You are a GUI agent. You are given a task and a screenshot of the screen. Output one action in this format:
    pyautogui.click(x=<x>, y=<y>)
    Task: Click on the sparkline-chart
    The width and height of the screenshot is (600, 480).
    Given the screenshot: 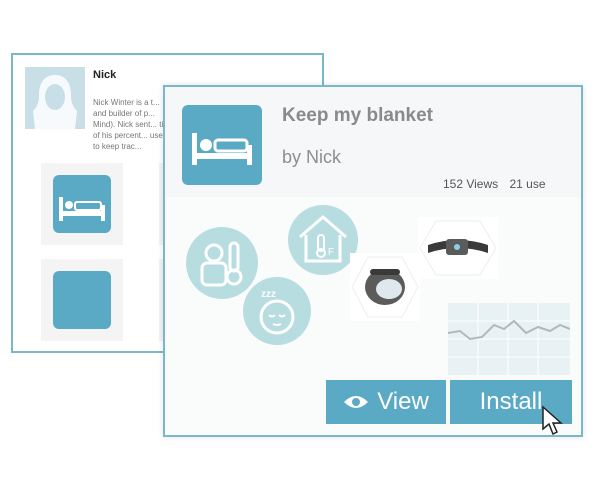 What is the action you would take?
    pyautogui.click(x=509, y=339)
    